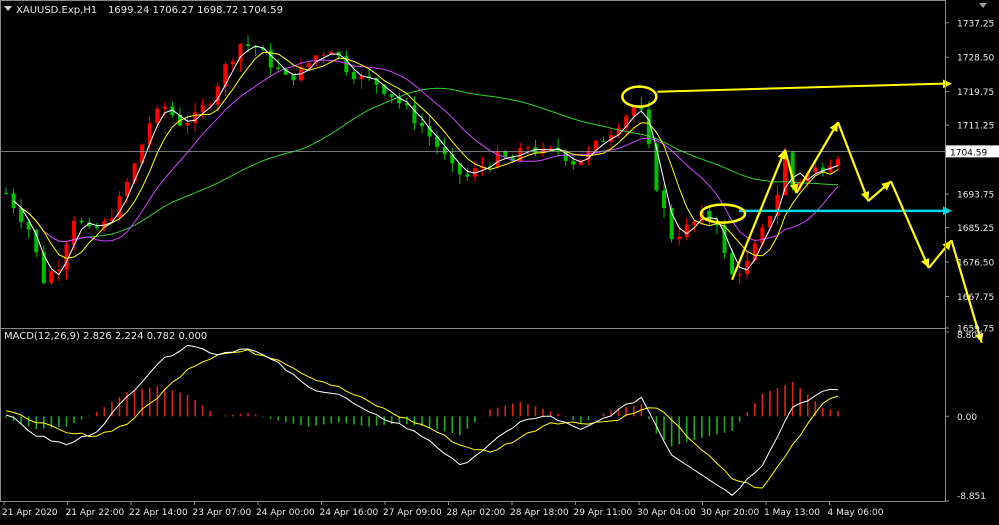  What do you see at coordinates (975, 93) in the screenshot?
I see `price-tick-label: 1719.75` at bounding box center [975, 93].